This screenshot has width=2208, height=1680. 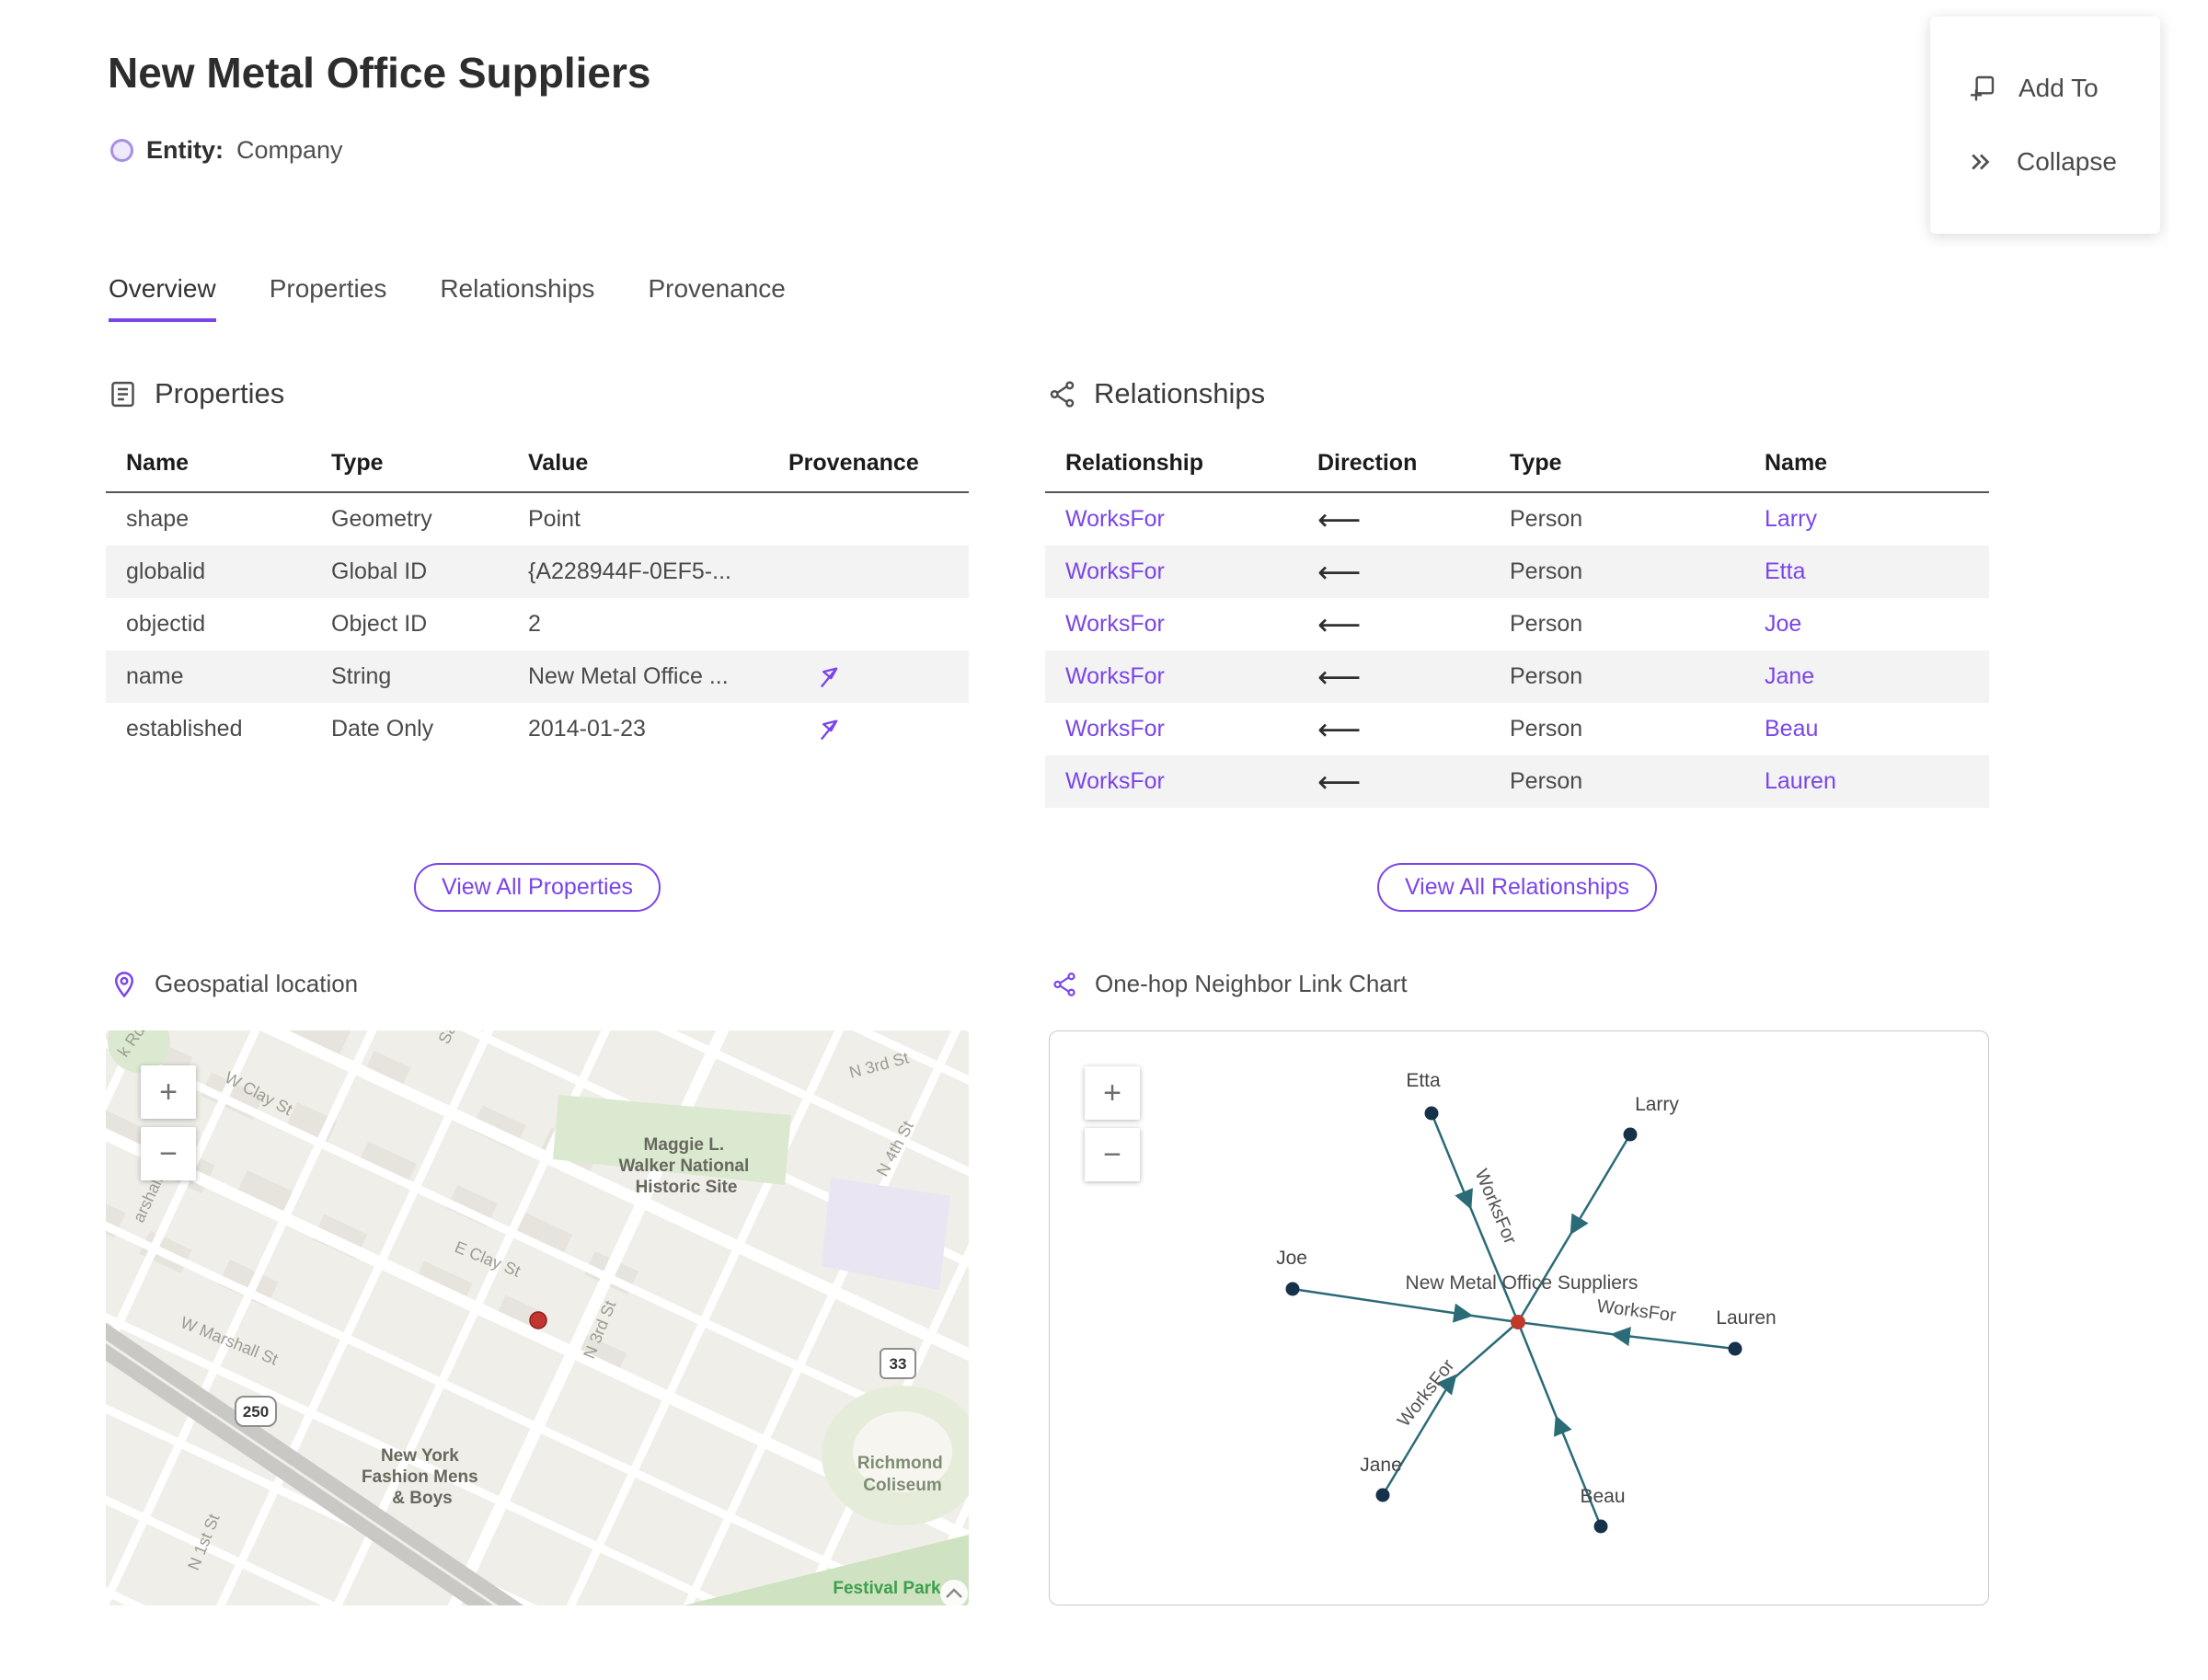 What do you see at coordinates (361, 676) in the screenshot?
I see `property-type: String` at bounding box center [361, 676].